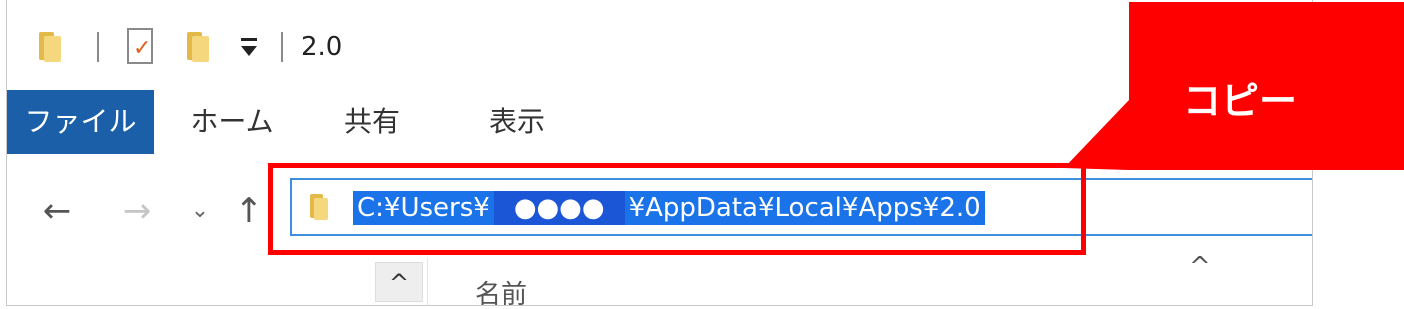 This screenshot has height=309, width=1404. Describe the element at coordinates (1200, 267) in the screenshot. I see `column-collapse-chevron-icon: ^` at that location.